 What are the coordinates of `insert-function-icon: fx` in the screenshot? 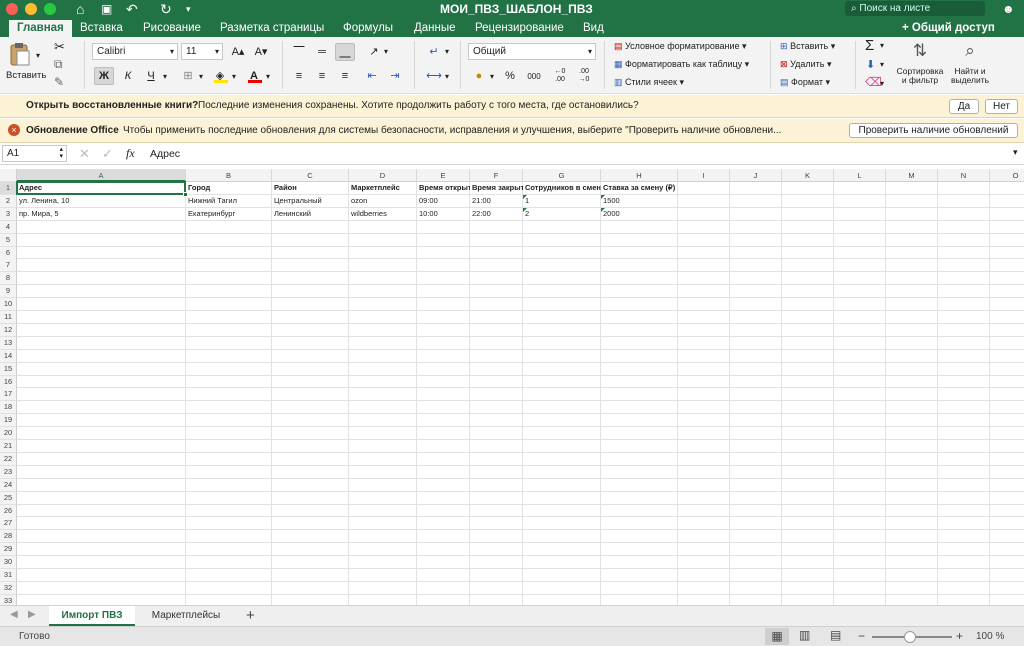 It's located at (130, 153).